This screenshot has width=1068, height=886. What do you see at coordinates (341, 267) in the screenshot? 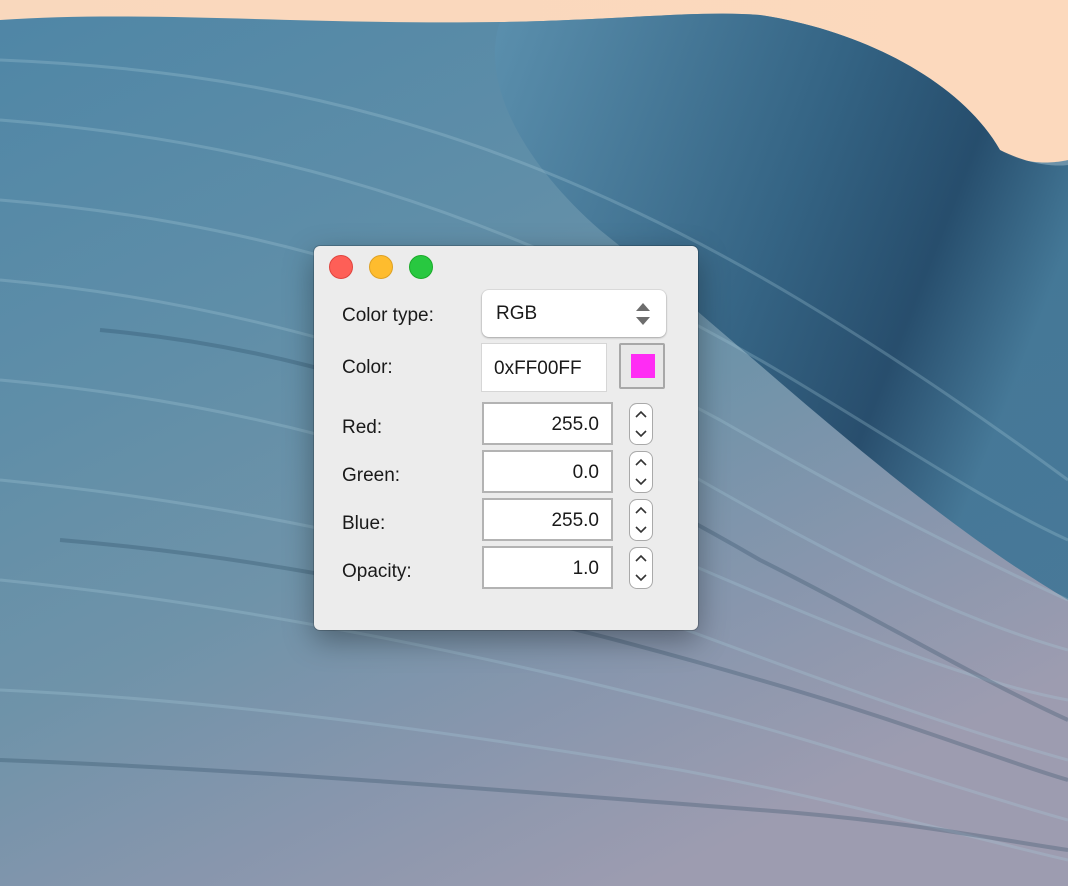
I see `close-button` at bounding box center [341, 267].